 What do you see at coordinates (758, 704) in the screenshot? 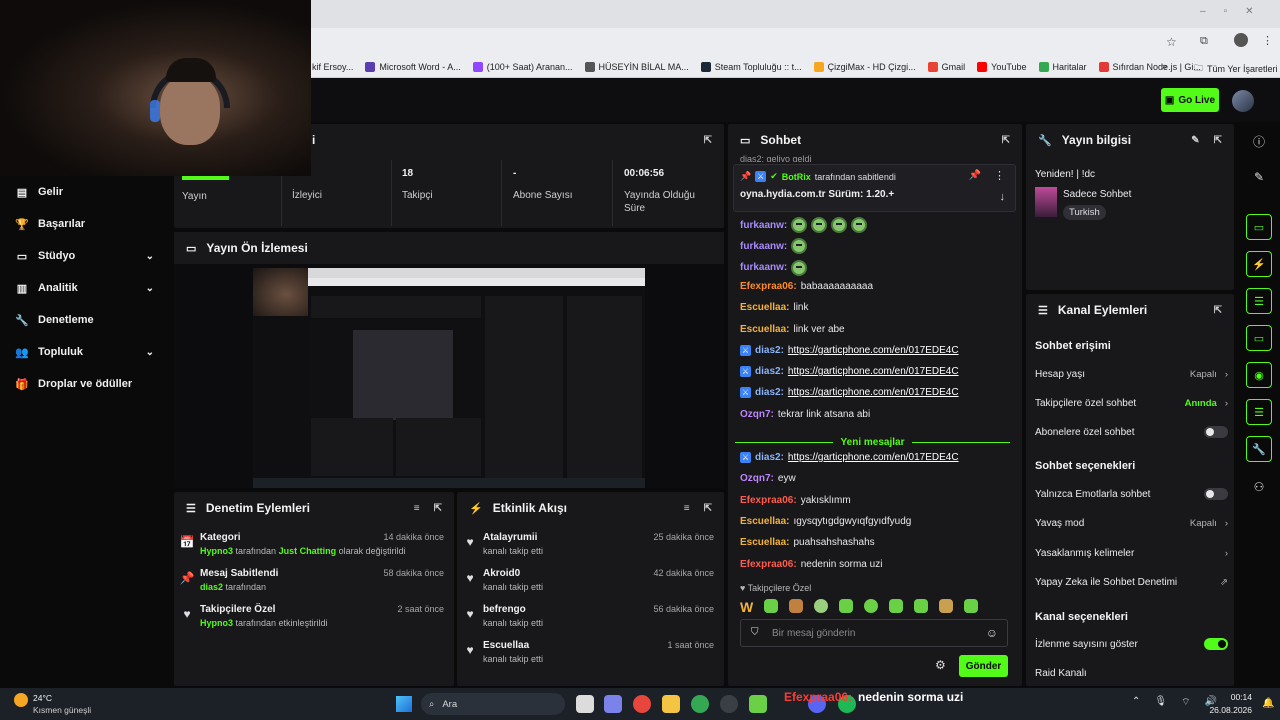
I see `app-icon` at bounding box center [758, 704].